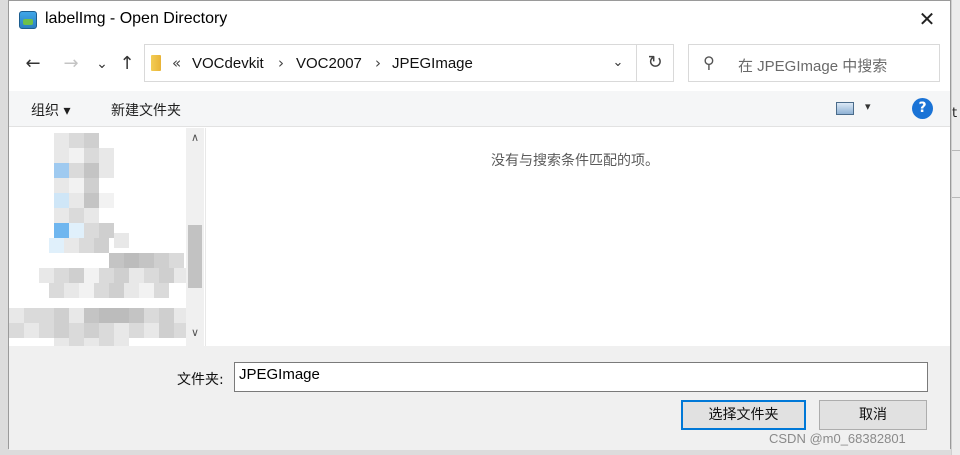 Image resolution: width=960 pixels, height=455 pixels. Describe the element at coordinates (873, 415) in the screenshot. I see `cancel-button: 取消` at that location.